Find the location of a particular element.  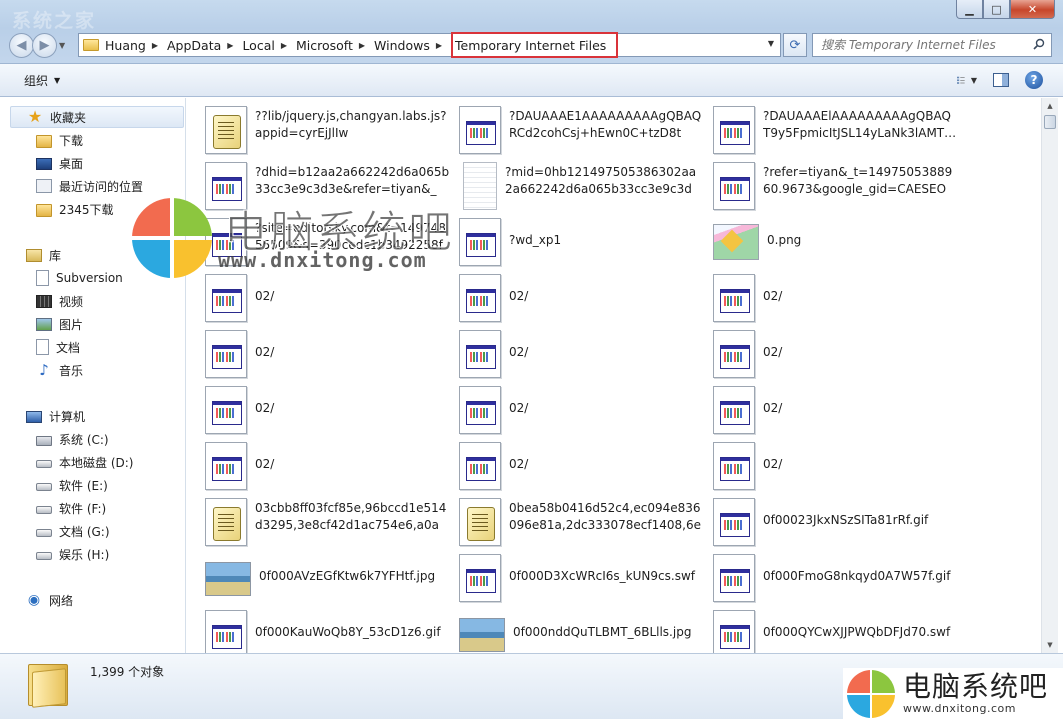

nav-item-pictures: 图片 is located at coordinates (59, 324).